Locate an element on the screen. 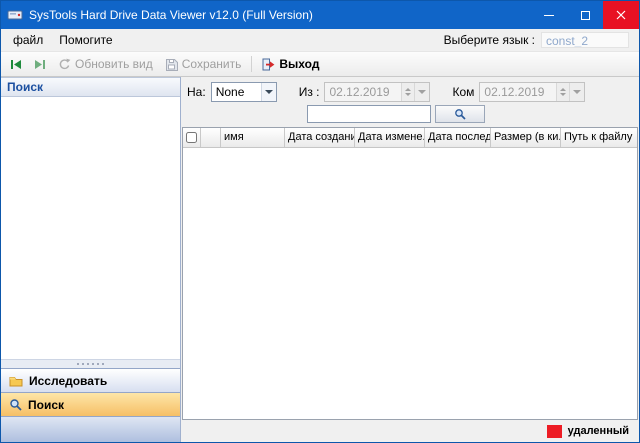 The height and width of the screenshot is (443, 640). search-nav-label: Поиск is located at coordinates (46, 404).